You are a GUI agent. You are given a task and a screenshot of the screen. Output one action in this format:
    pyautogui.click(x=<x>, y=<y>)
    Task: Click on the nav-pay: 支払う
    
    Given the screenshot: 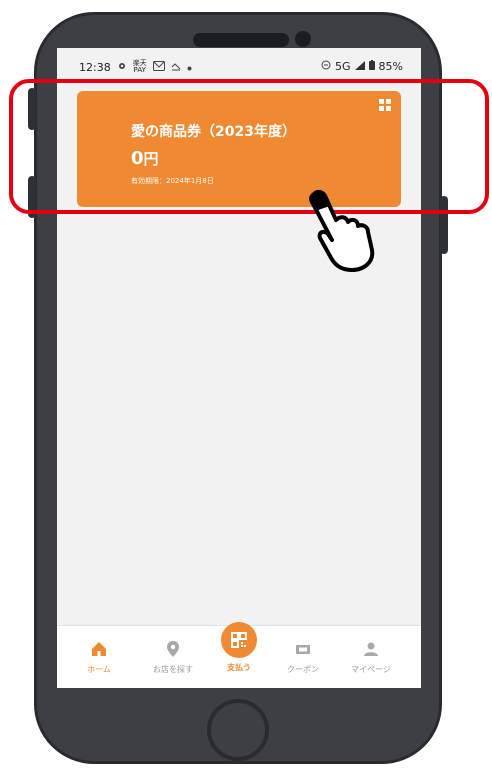 What is the action you would take?
    pyautogui.click(x=239, y=655)
    